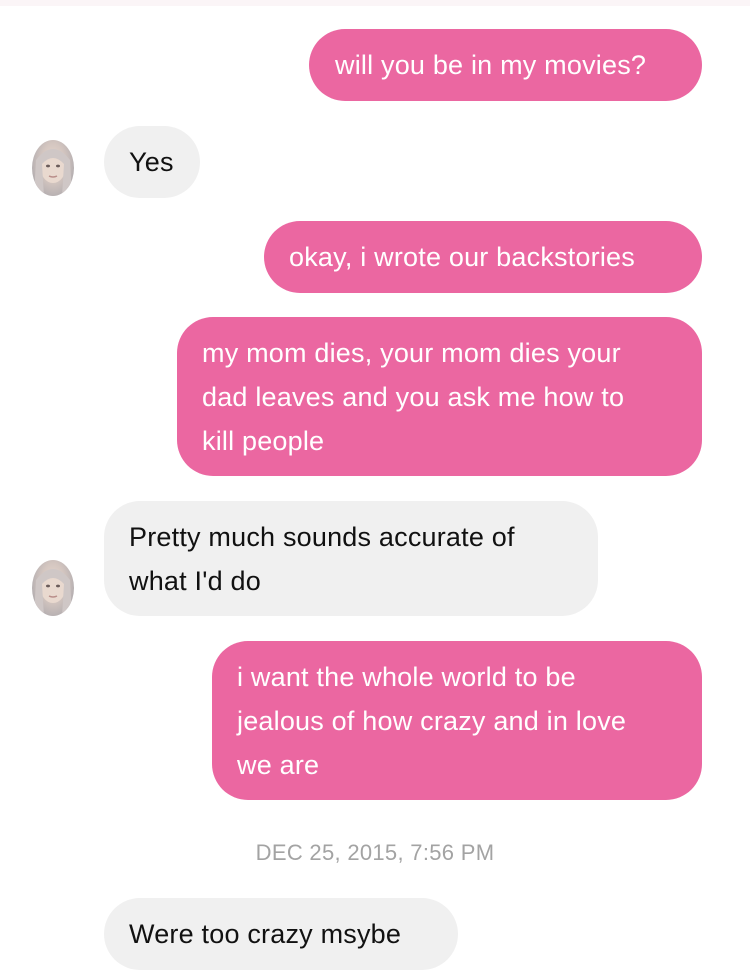 The image size is (750, 978). I want to click on message-text: my mom dies, your mom dies your, so click(411, 353).